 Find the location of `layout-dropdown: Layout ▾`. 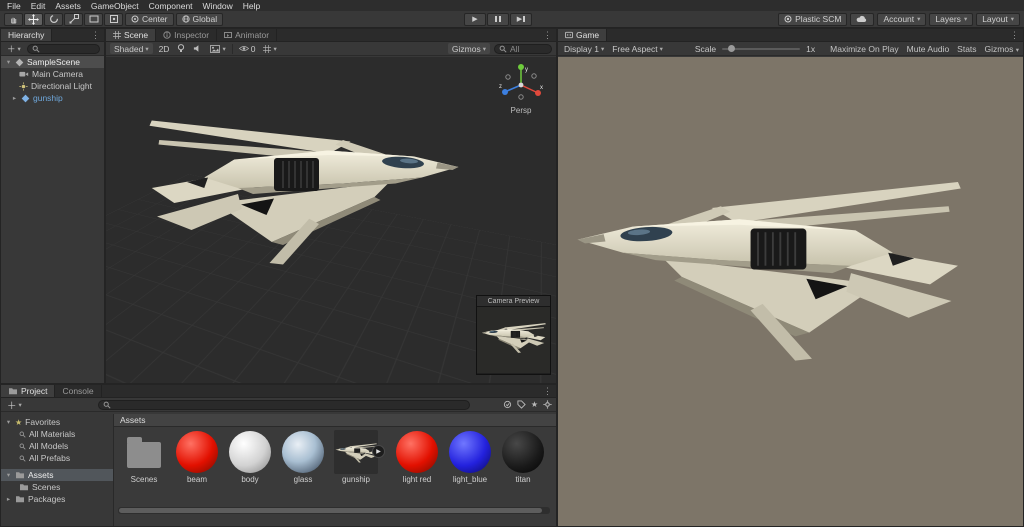

layout-dropdown: Layout ▾ is located at coordinates (998, 19).